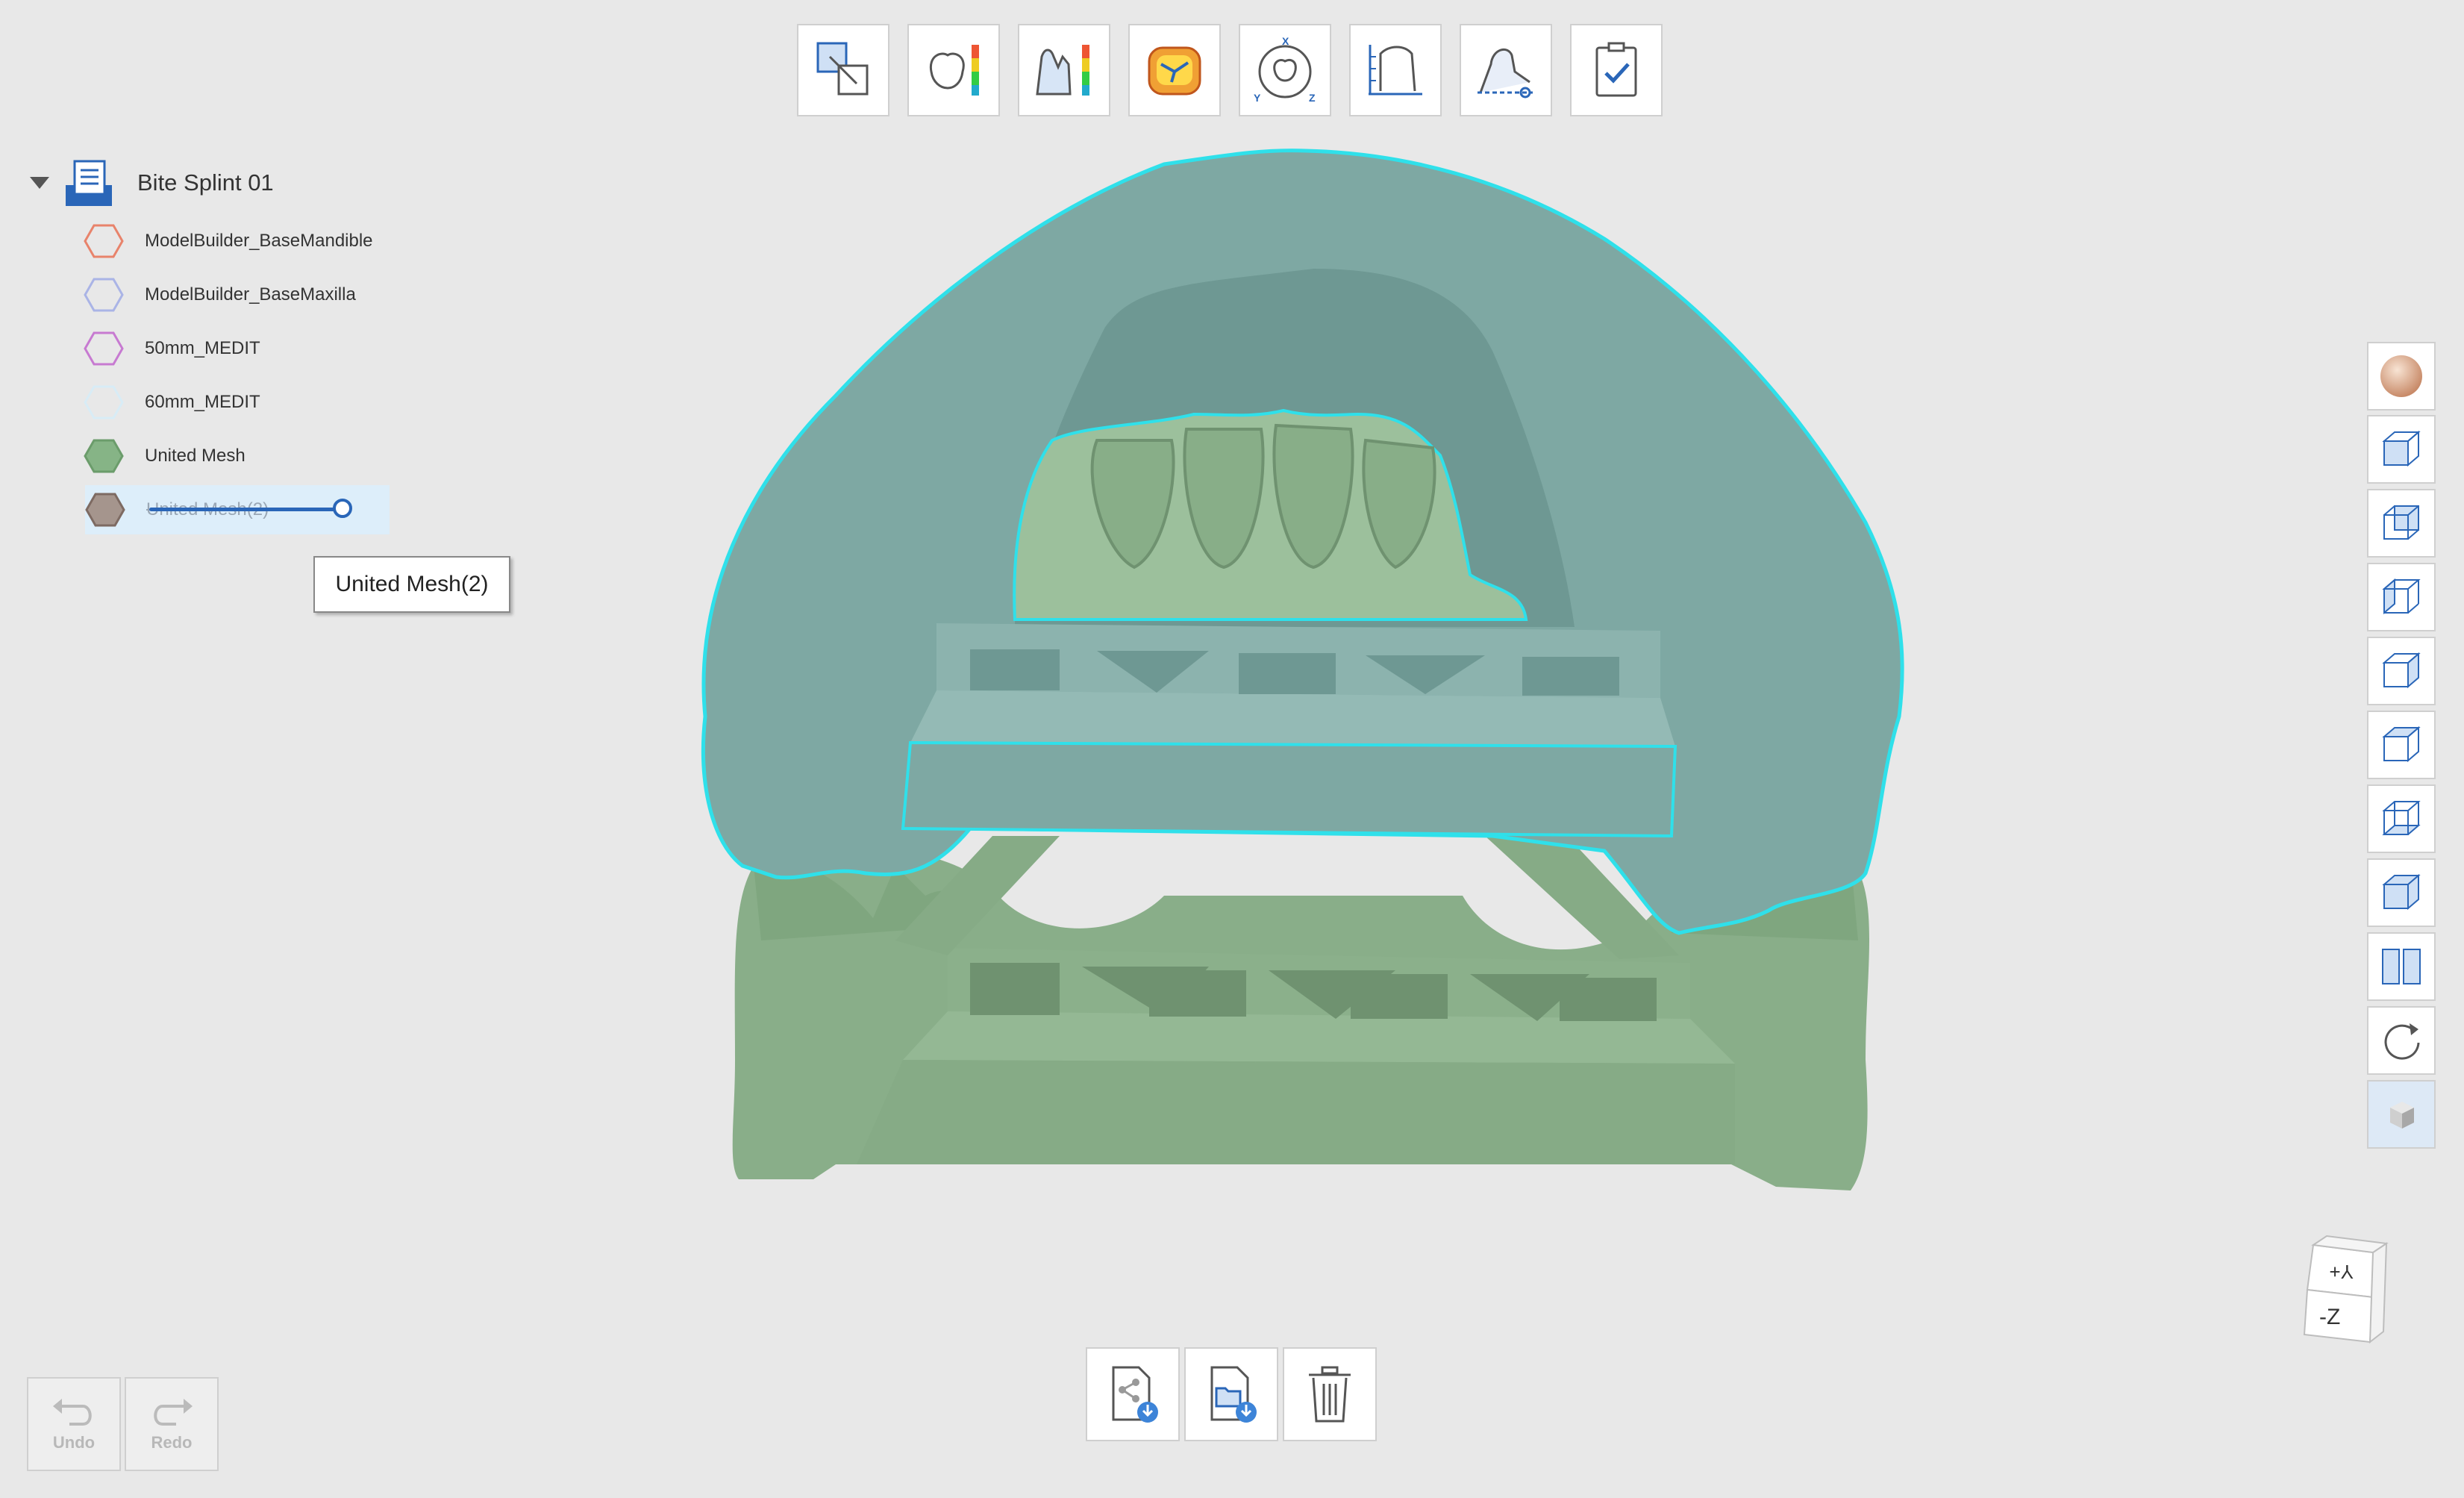 The height and width of the screenshot is (1498, 2464). I want to click on perspective-button, so click(2401, 1115).